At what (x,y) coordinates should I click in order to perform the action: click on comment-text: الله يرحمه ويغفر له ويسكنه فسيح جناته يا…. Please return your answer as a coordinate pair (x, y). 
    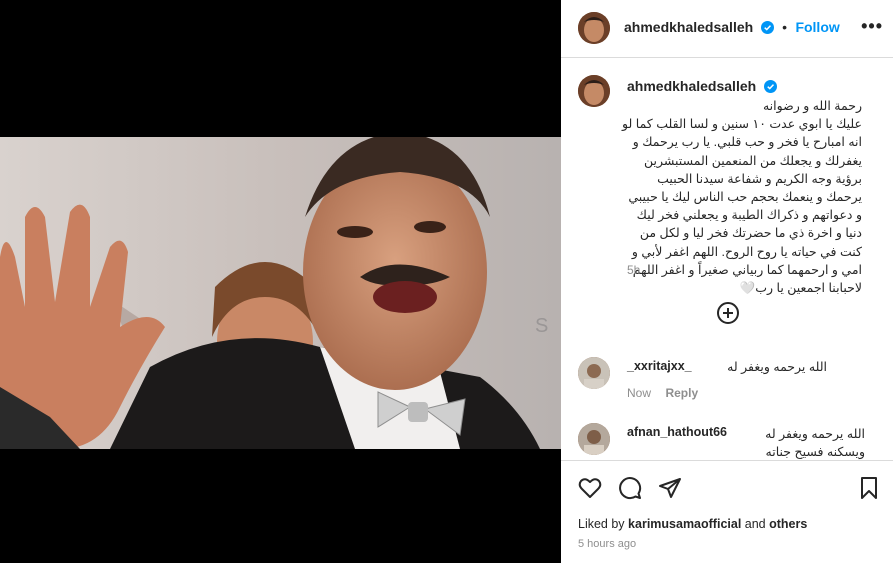
    Looking at the image, I should click on (815, 443).